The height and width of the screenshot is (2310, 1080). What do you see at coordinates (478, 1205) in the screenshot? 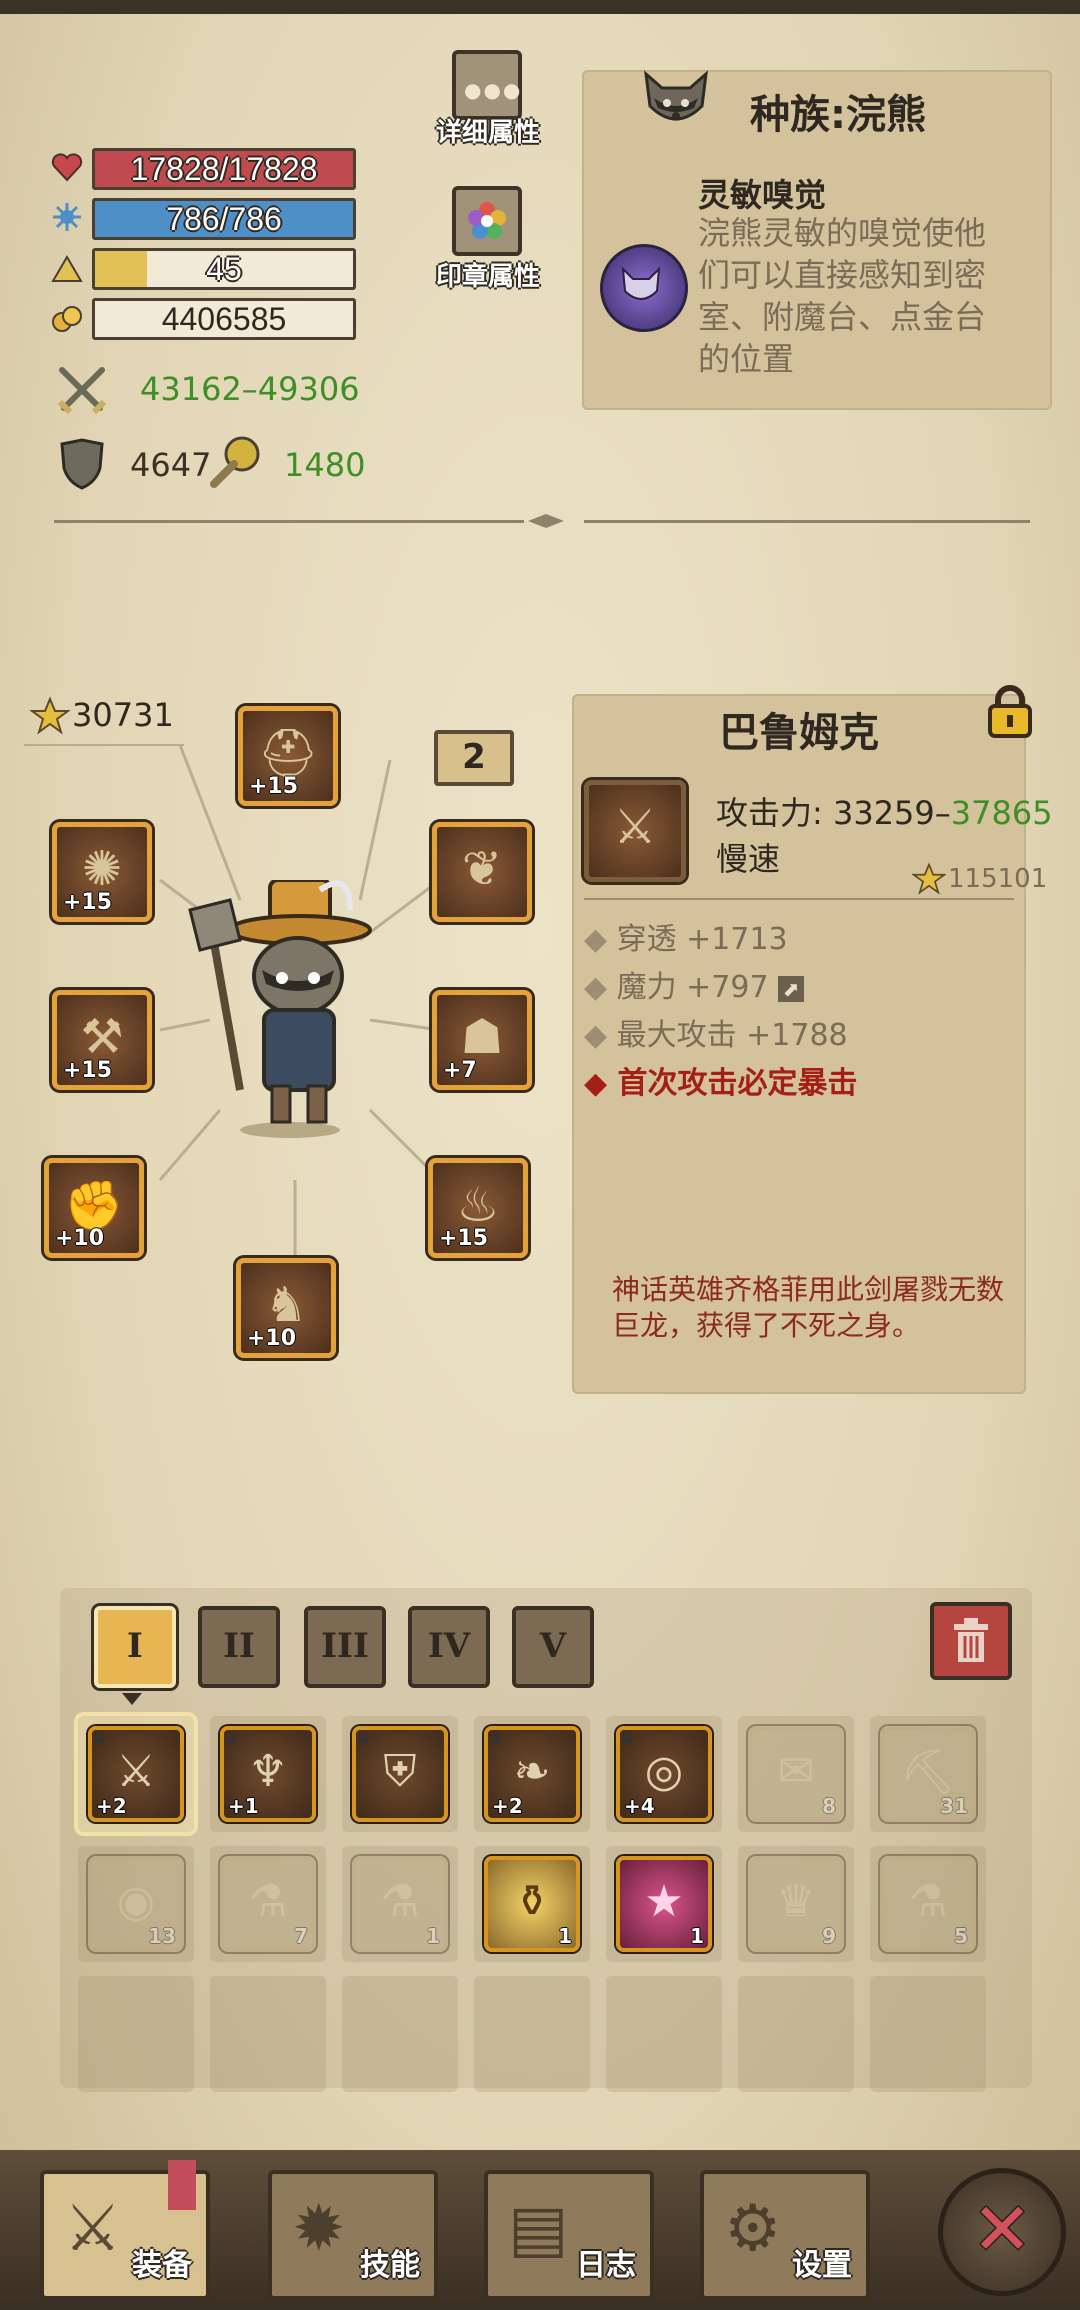
I see `boots-icon: ♨` at bounding box center [478, 1205].